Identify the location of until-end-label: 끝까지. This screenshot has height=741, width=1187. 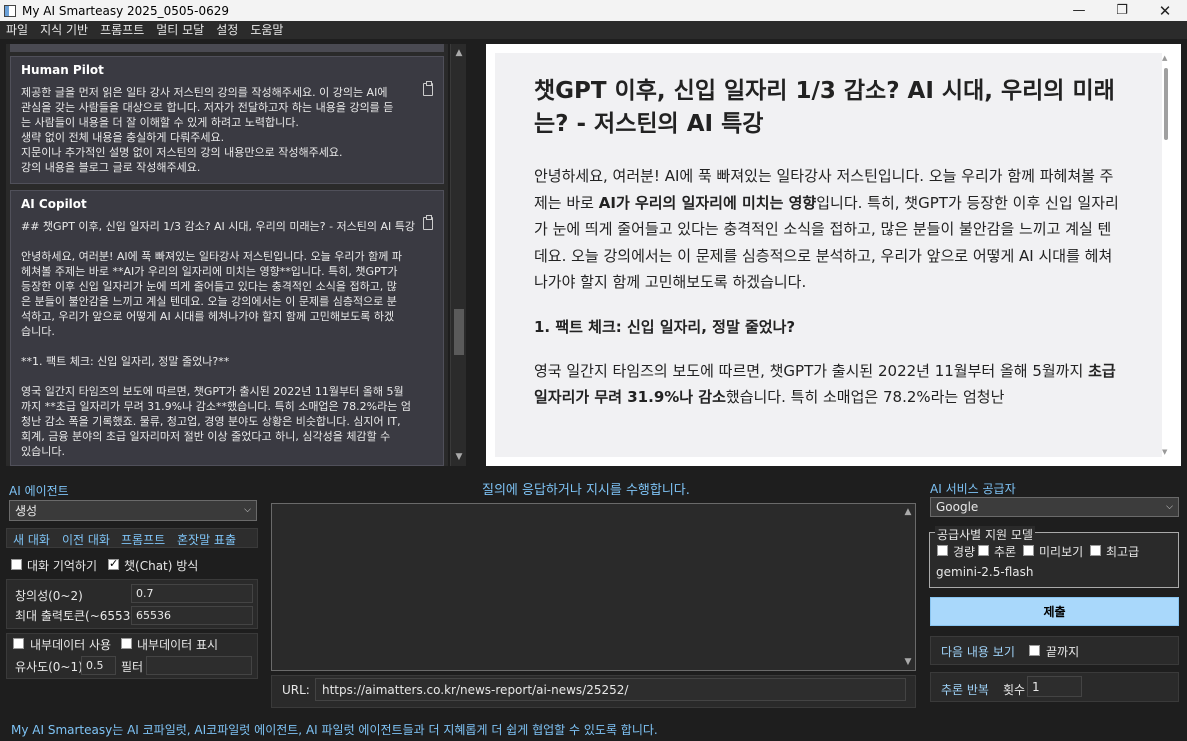
(1063, 652).